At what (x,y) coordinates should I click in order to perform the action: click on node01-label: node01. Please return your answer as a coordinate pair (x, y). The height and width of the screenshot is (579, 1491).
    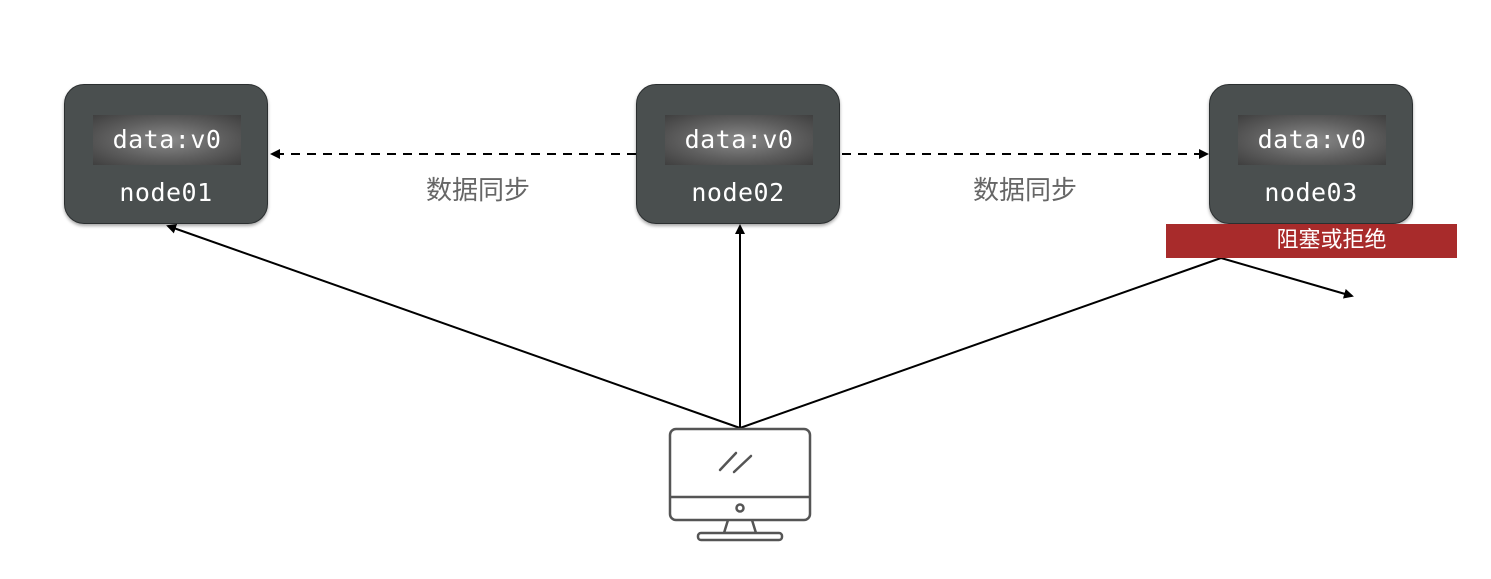
    Looking at the image, I should click on (166, 192).